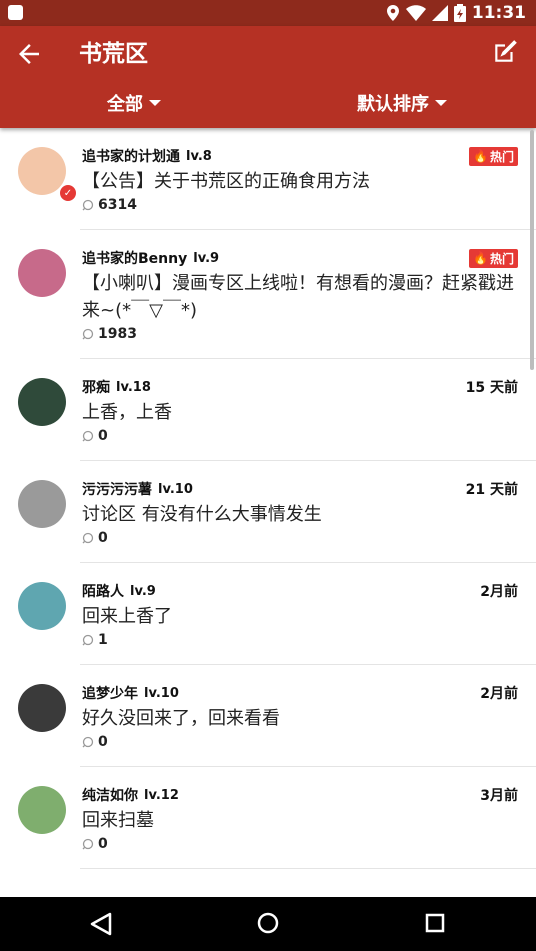 The width and height of the screenshot is (536, 951). Describe the element at coordinates (532, 250) in the screenshot. I see `scrollbar` at that location.